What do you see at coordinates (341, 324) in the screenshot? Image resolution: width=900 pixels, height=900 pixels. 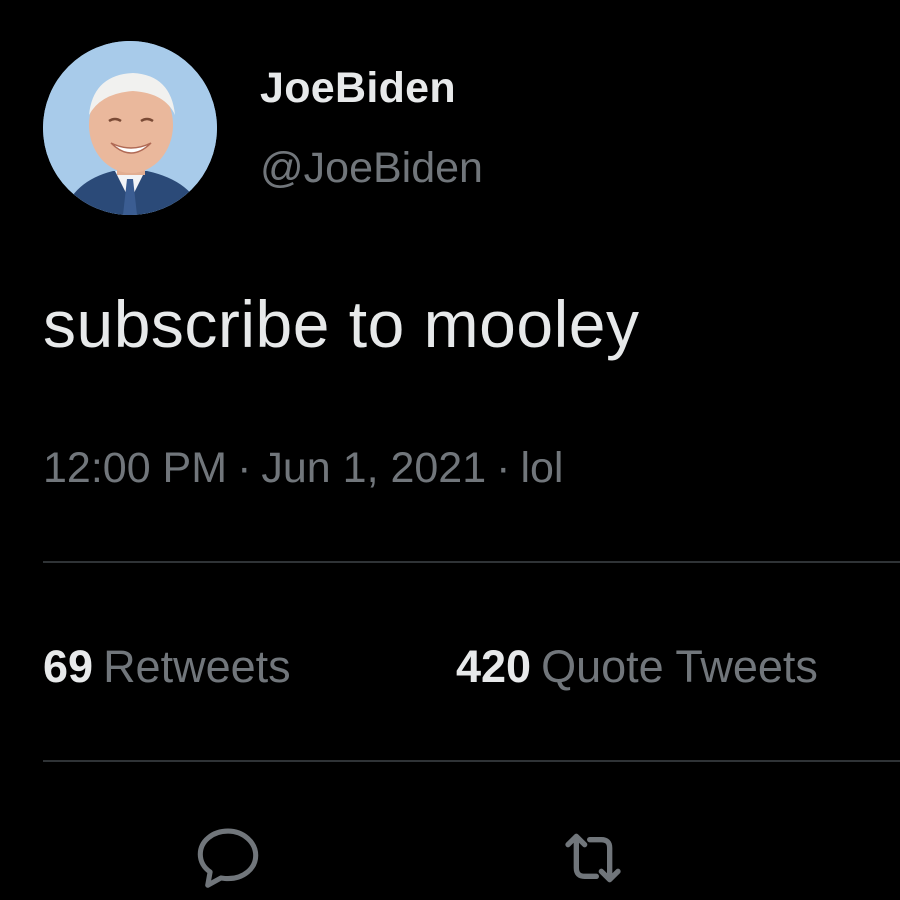 I see `tweet-text: subscribe to mooley` at bounding box center [341, 324].